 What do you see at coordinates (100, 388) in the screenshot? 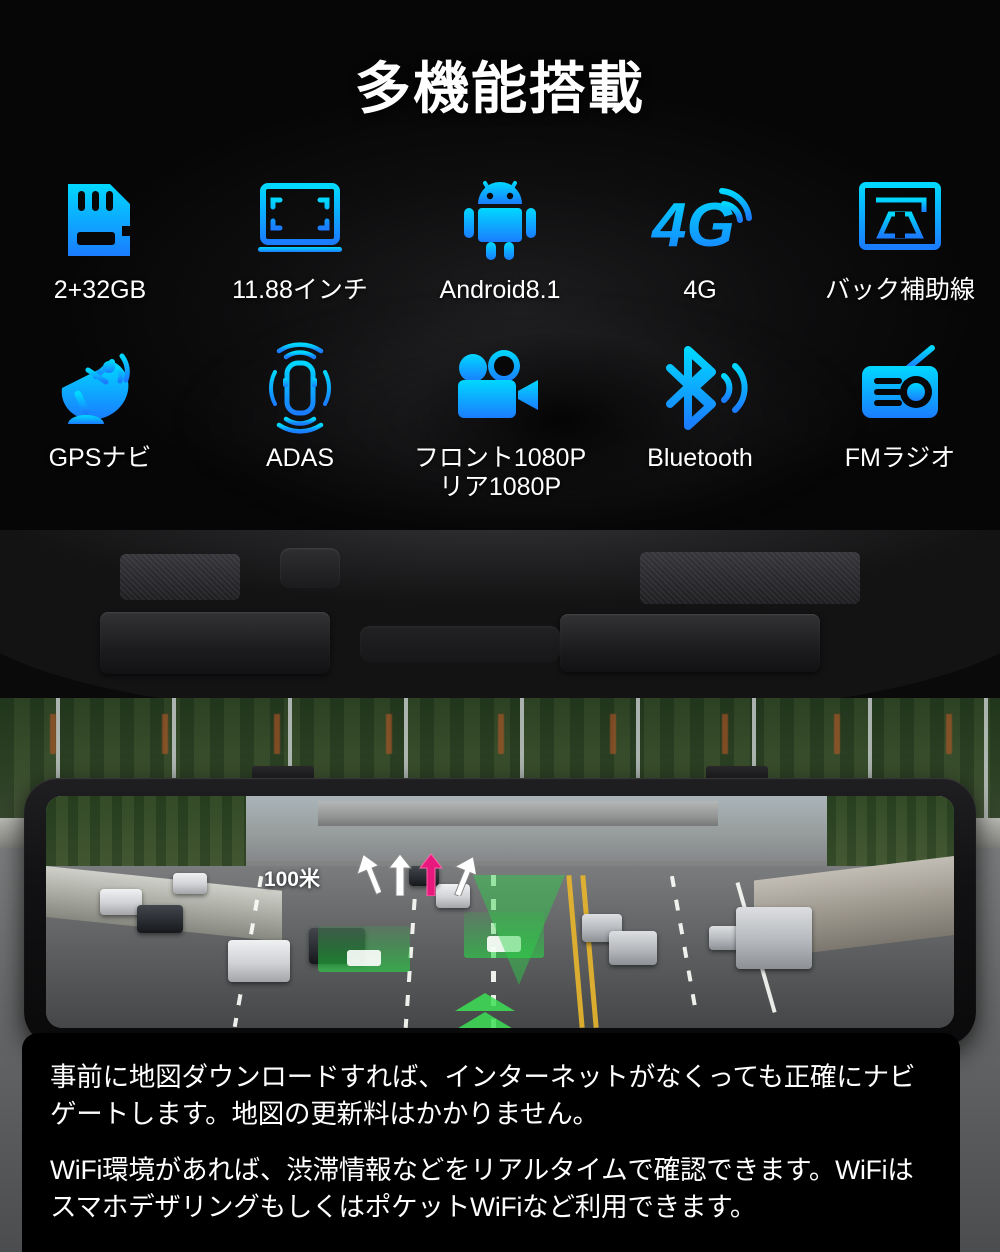
I see `satellite-dish-icon` at bounding box center [100, 388].